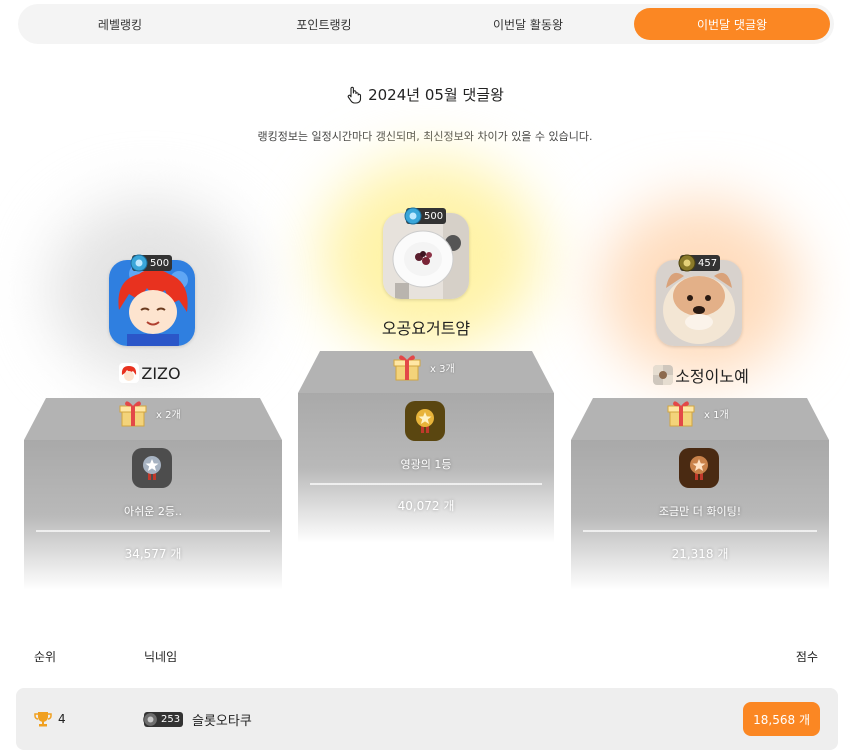 Image resolution: width=850 pixels, height=752 pixels. What do you see at coordinates (153, 554) in the screenshot?
I see `podium-score: 34,577 개` at bounding box center [153, 554].